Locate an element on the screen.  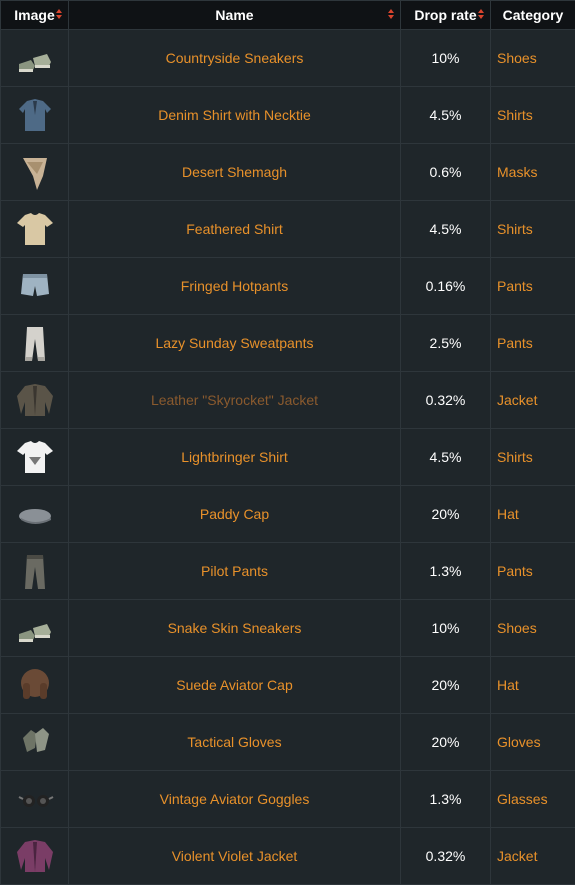
drop-rate-header-label: Drop rate is located at coordinates (445, 15).